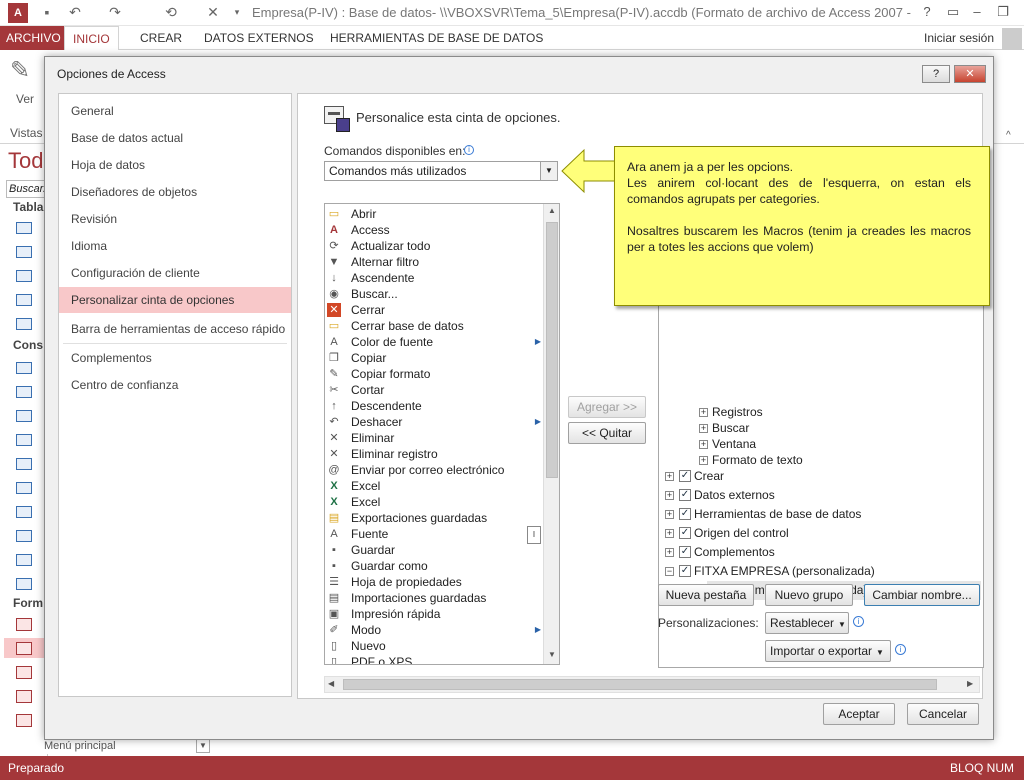 The width and height of the screenshot is (1024, 780). I want to click on tab-crear: CREAR, so click(161, 38).